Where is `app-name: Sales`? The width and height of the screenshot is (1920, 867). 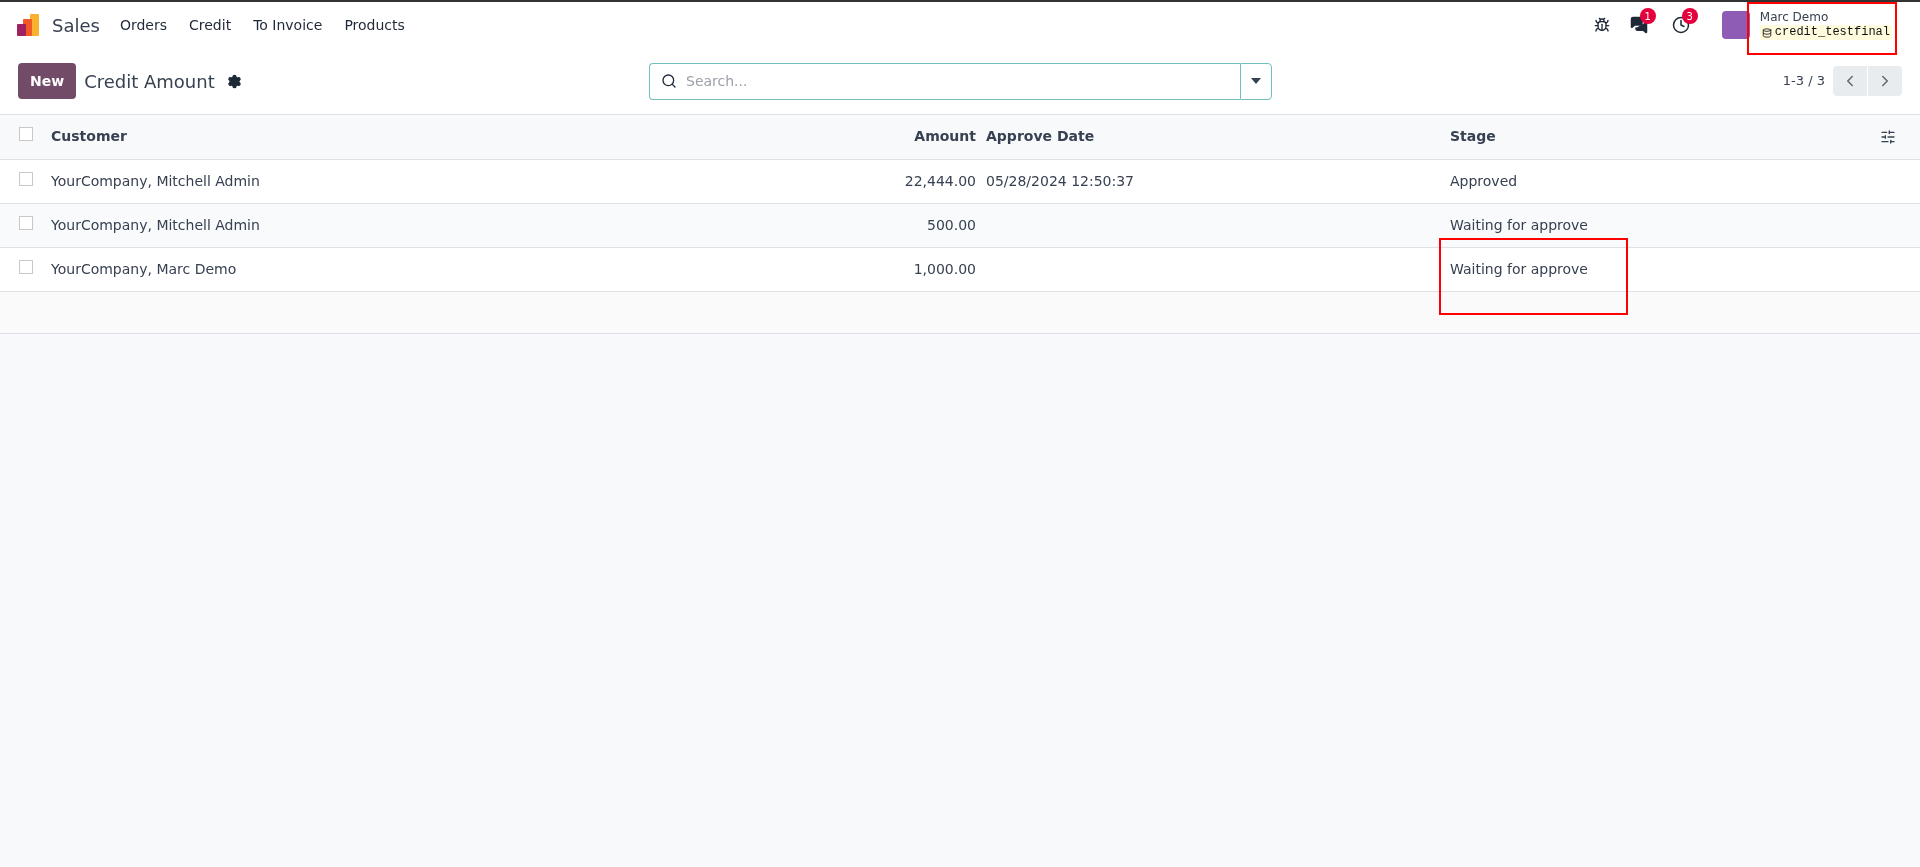
app-name: Sales is located at coordinates (76, 25).